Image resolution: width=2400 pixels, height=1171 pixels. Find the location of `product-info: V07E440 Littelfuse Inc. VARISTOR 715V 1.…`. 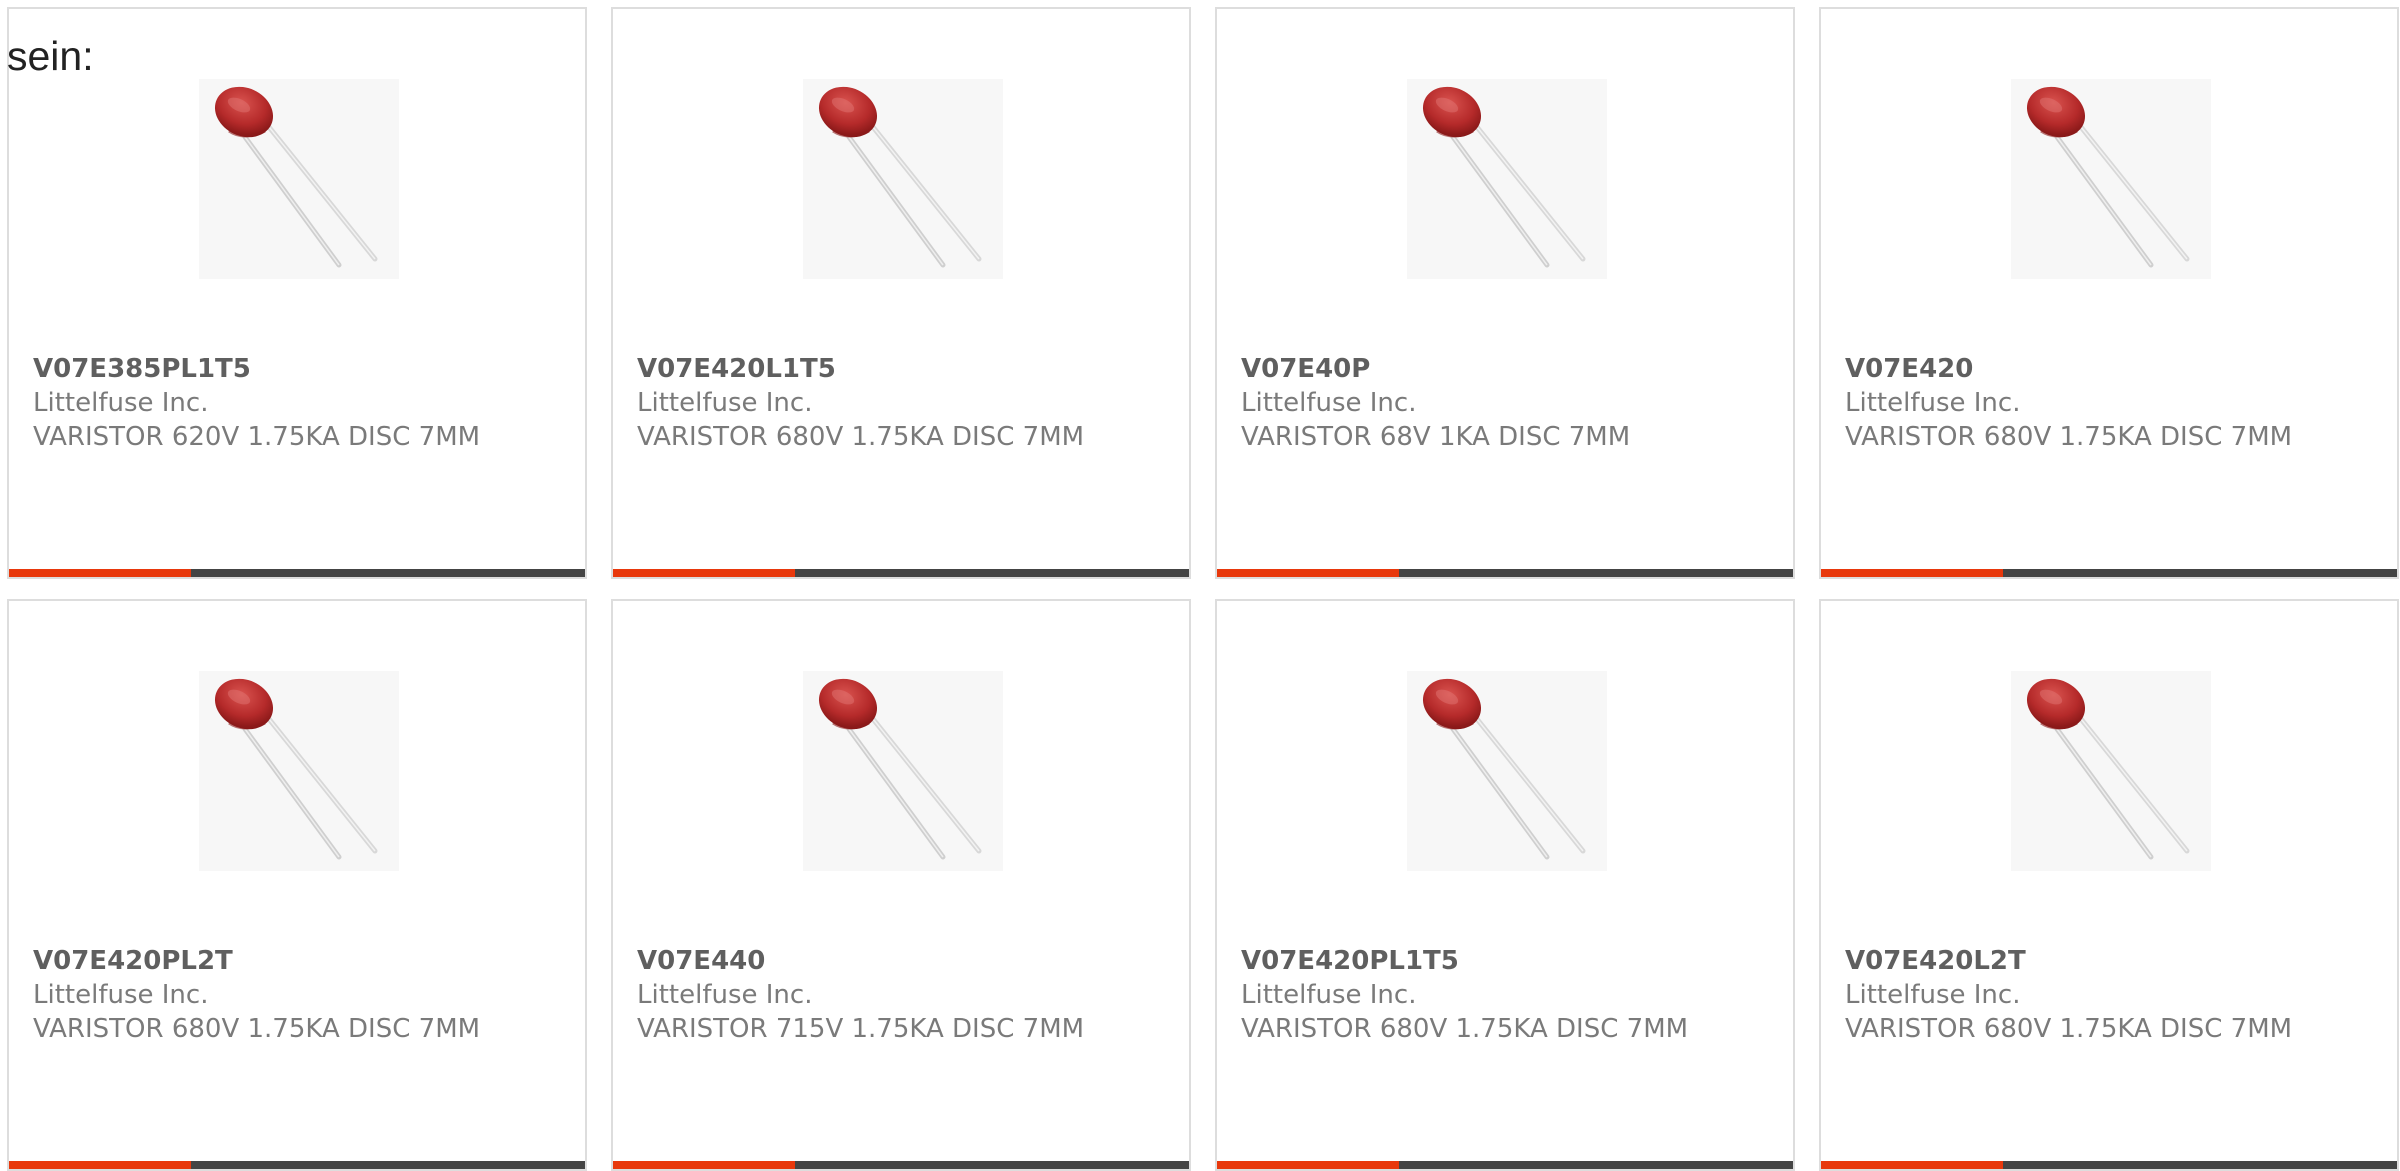

product-info: V07E440 Littelfuse Inc. VARISTOR 715V 1.… is located at coordinates (887, 995).